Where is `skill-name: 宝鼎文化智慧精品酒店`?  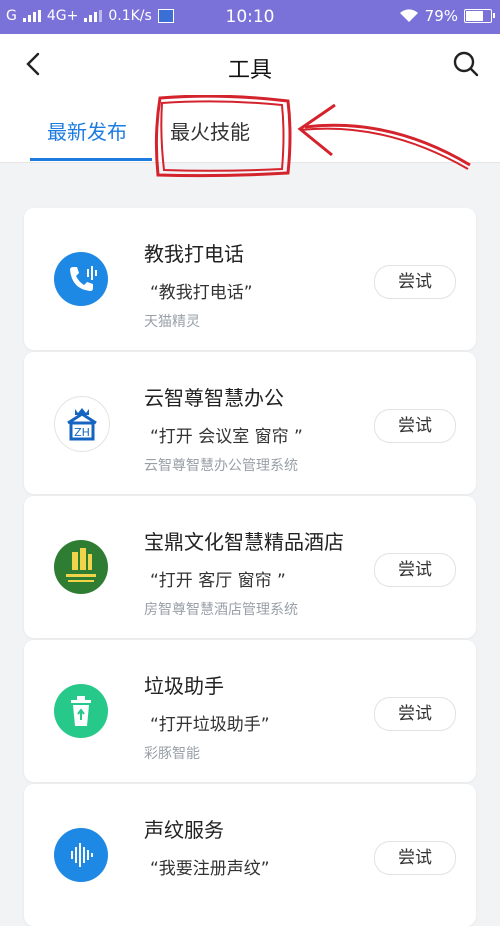
skill-name: 宝鼎文化智慧精品酒店 is located at coordinates (244, 542).